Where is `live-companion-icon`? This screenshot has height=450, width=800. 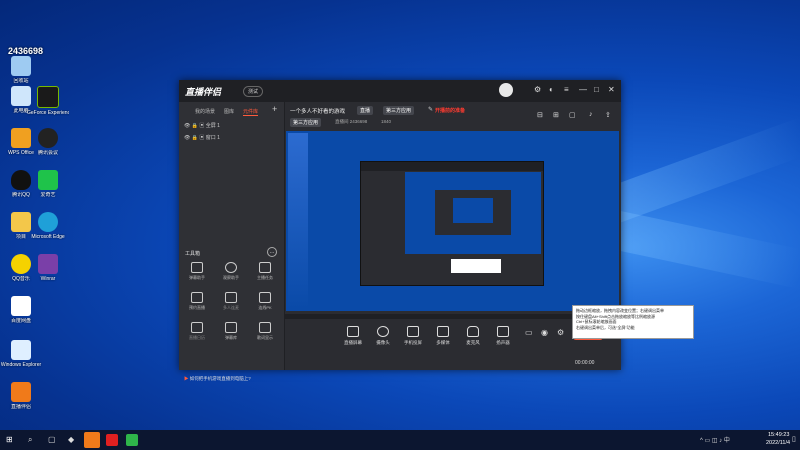
live-companion-icon is located at coordinates (21, 392).